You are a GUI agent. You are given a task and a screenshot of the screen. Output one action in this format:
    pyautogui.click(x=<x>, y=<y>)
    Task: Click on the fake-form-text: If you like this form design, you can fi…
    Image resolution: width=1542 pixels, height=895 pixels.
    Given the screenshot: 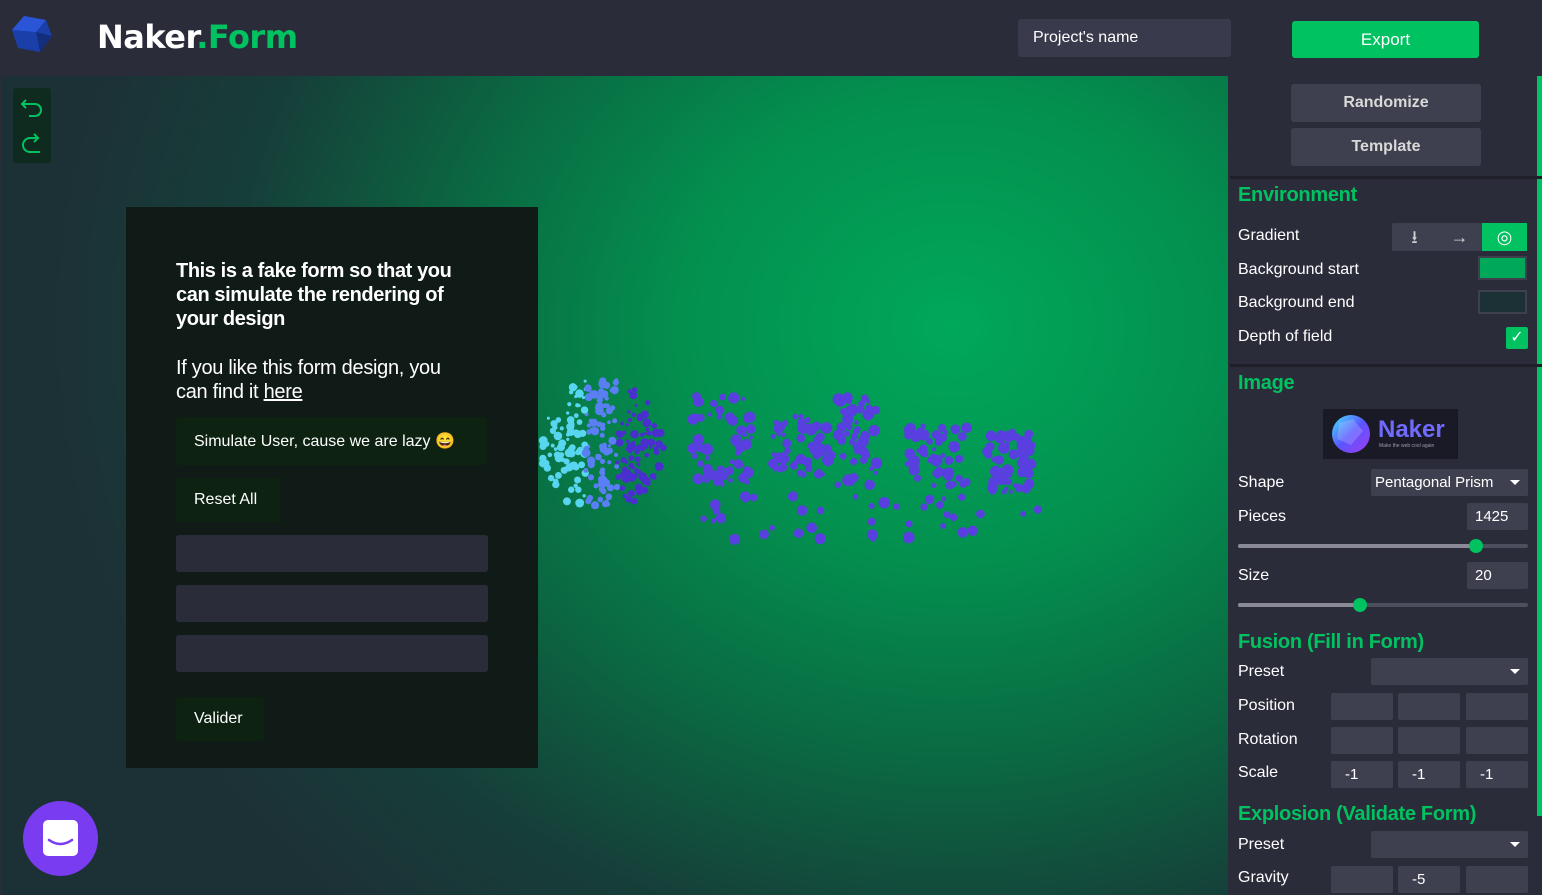 What is the action you would take?
    pyautogui.click(x=326, y=380)
    